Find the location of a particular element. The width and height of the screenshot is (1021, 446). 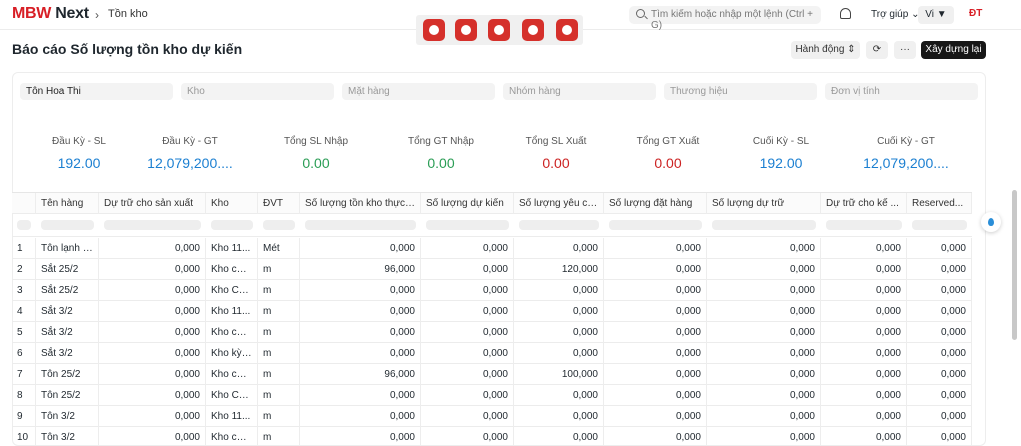

row-index: 6 is located at coordinates (24, 353).